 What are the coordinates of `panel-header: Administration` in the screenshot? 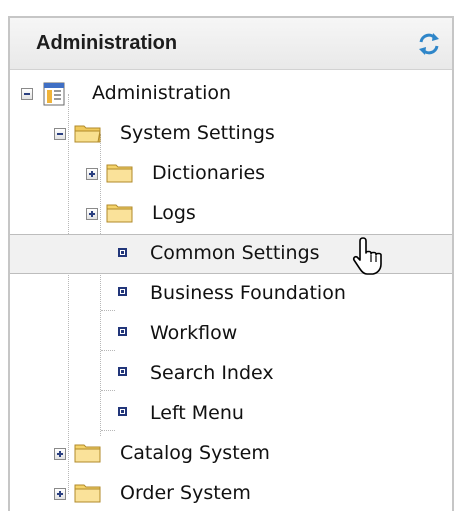 It's located at (231, 44).